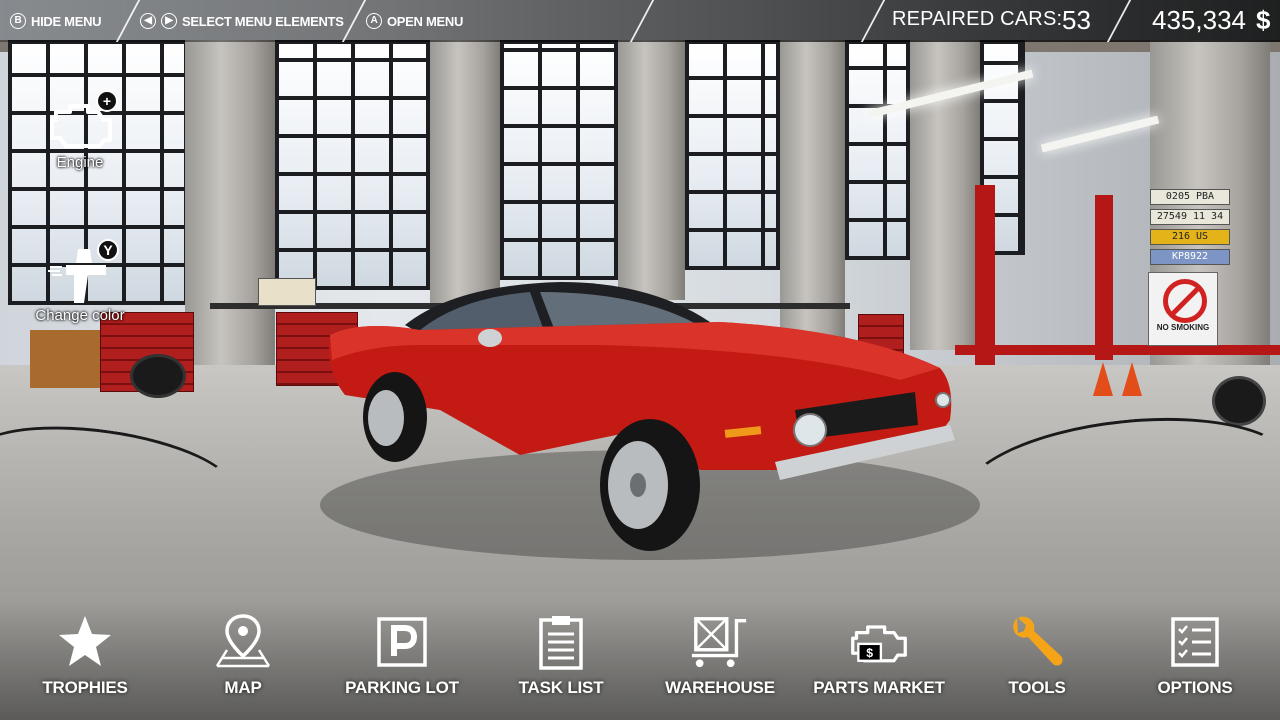 This screenshot has width=1280, height=720. I want to click on clipboard-icon, so click(561, 642).